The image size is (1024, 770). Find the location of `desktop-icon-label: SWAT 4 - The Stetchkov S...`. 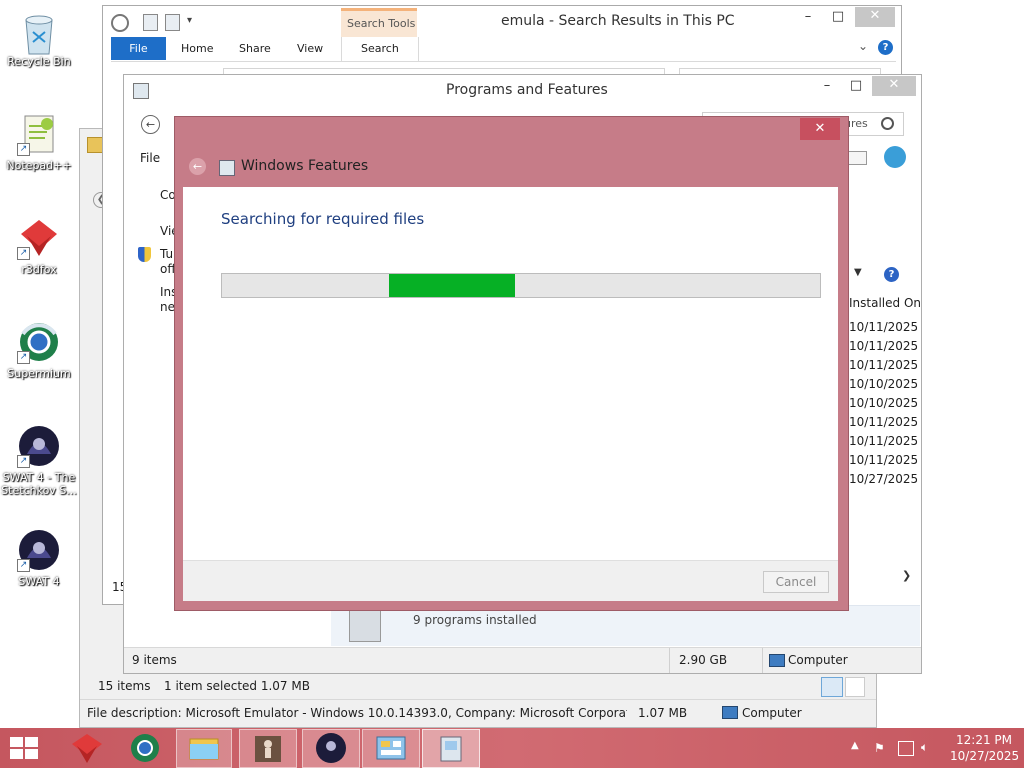

desktop-icon-label: SWAT 4 - The Stetchkov S... is located at coordinates (39, 484).